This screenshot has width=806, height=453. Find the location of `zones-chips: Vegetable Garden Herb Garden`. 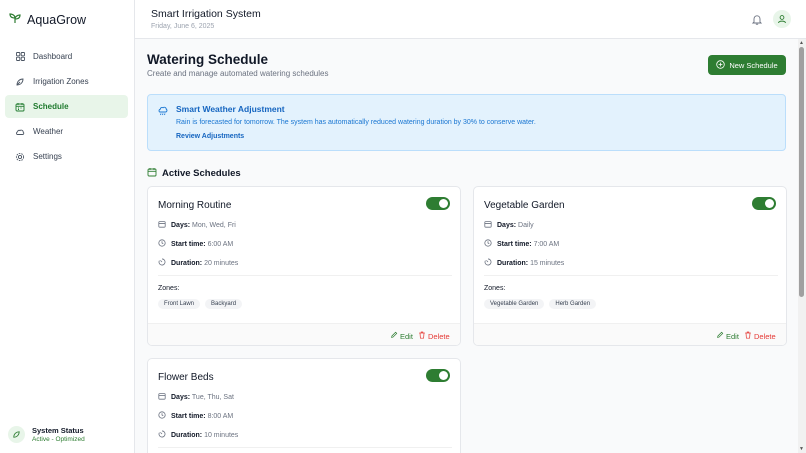

zones-chips: Vegetable Garden Herb Garden is located at coordinates (540, 304).